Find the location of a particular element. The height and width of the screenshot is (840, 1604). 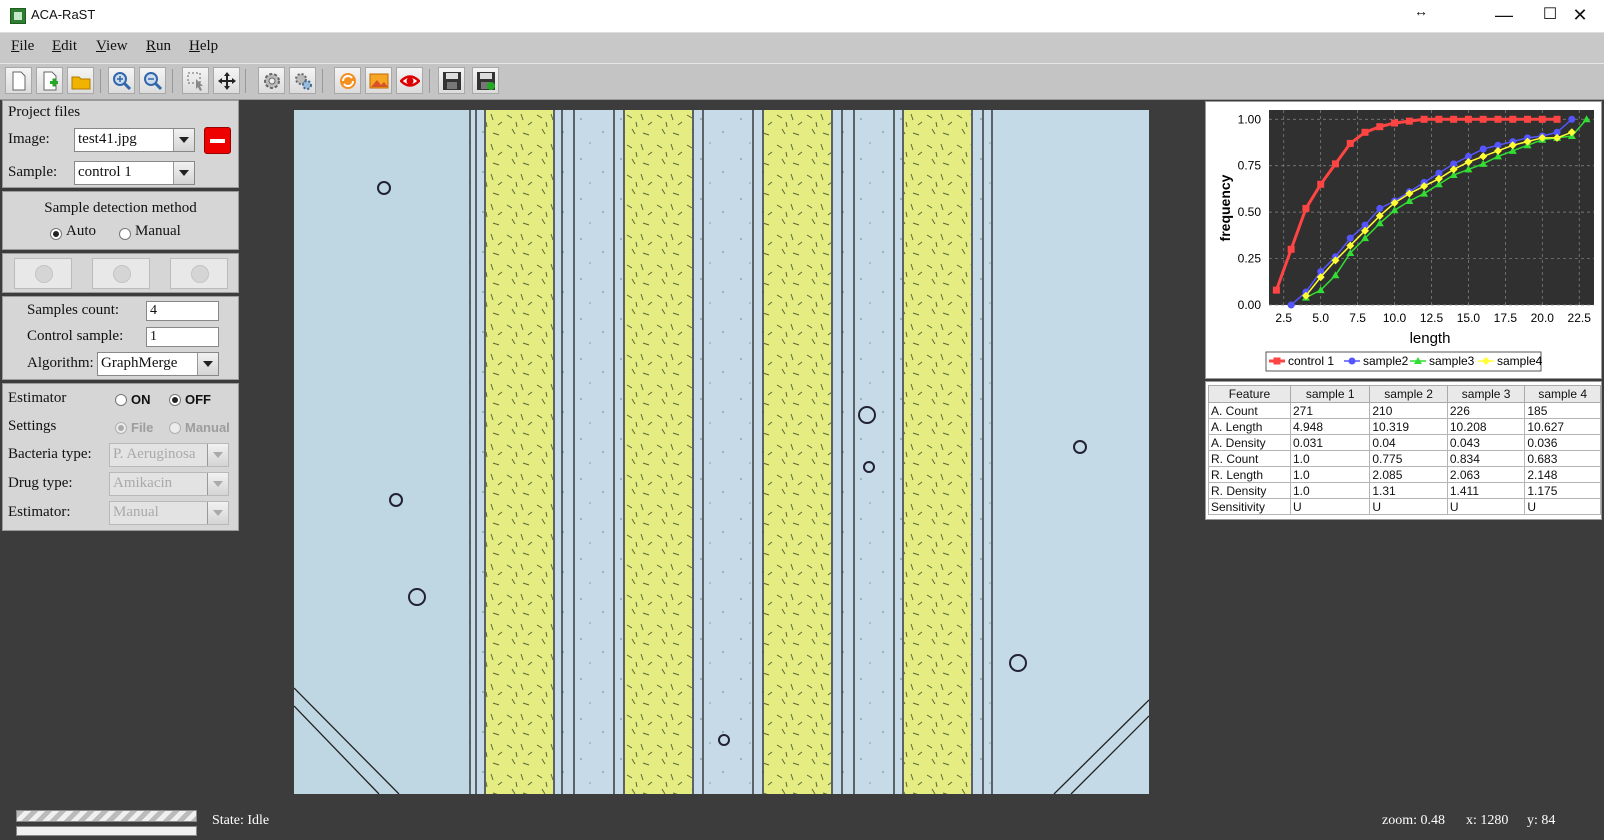

add-file-button is located at coordinates (49, 80).